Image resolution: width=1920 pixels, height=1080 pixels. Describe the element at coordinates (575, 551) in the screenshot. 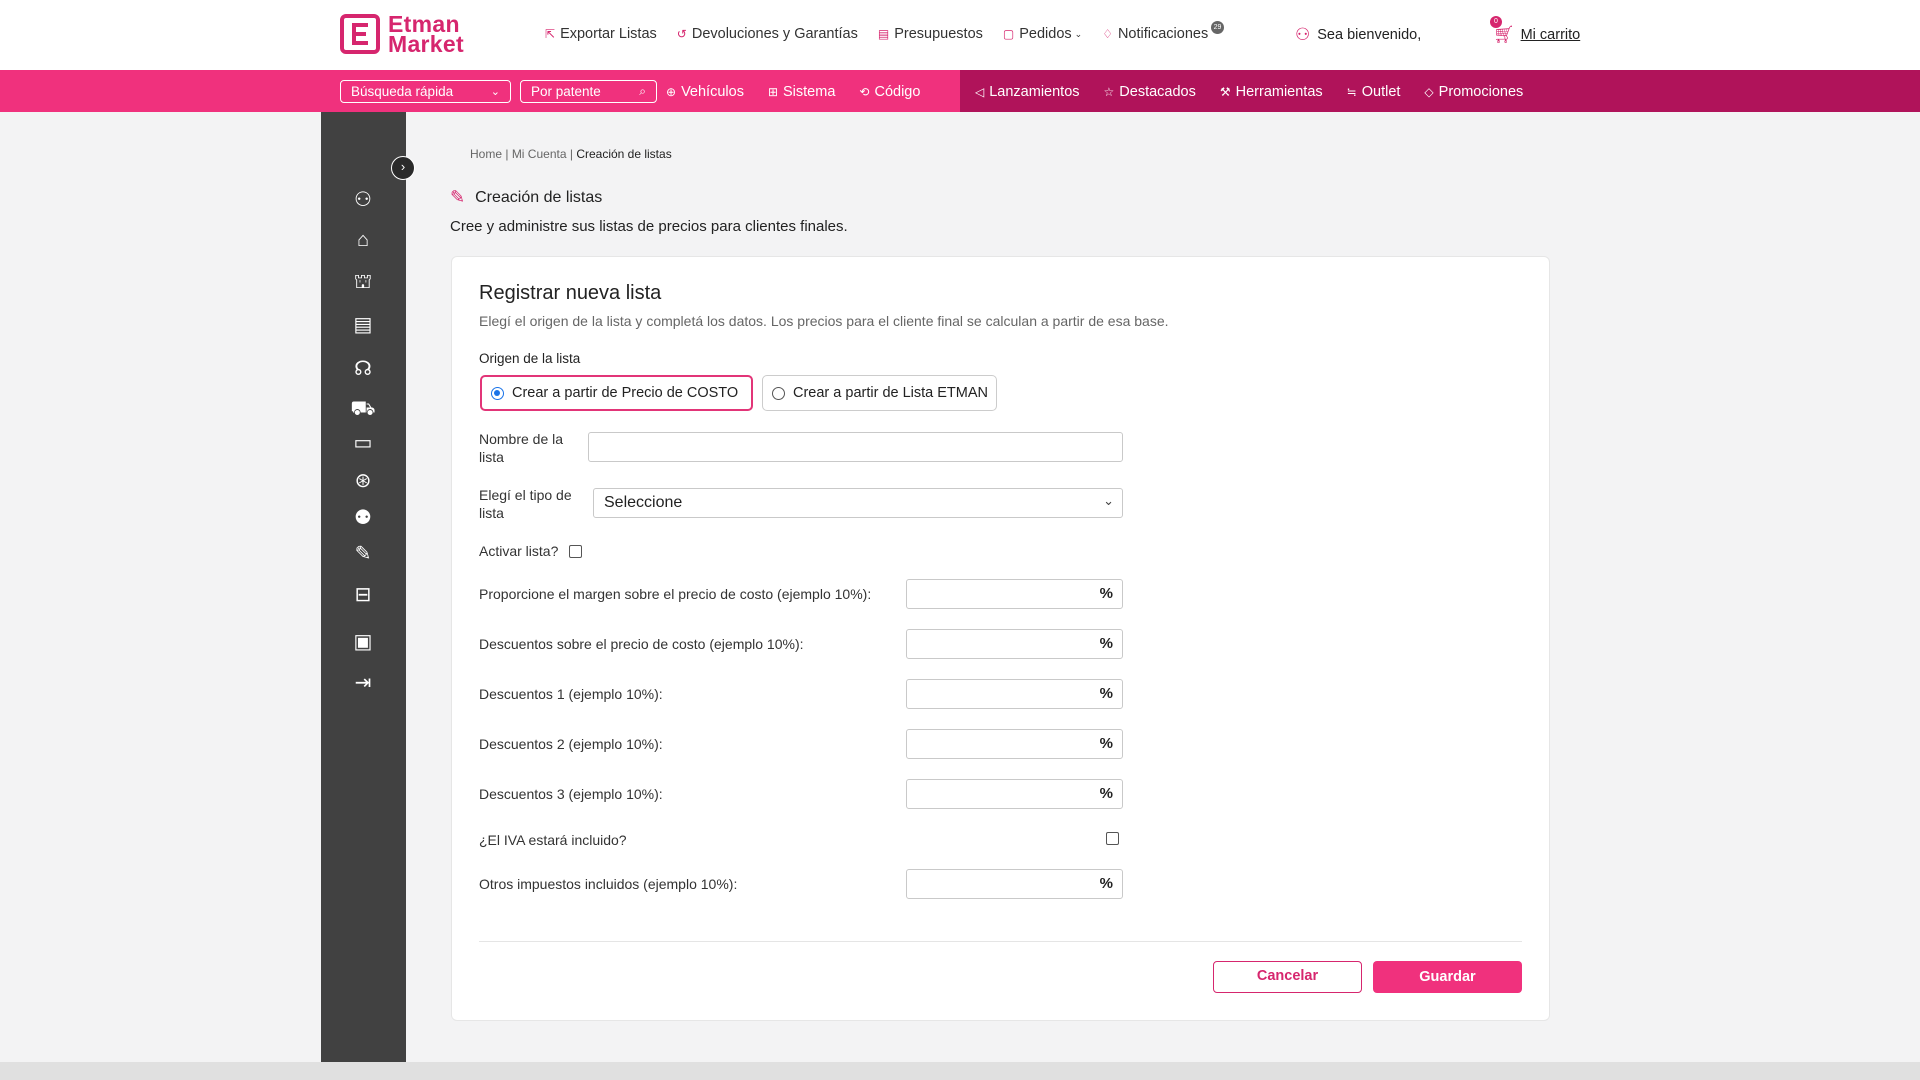

I see `activate-list-checkbox` at that location.